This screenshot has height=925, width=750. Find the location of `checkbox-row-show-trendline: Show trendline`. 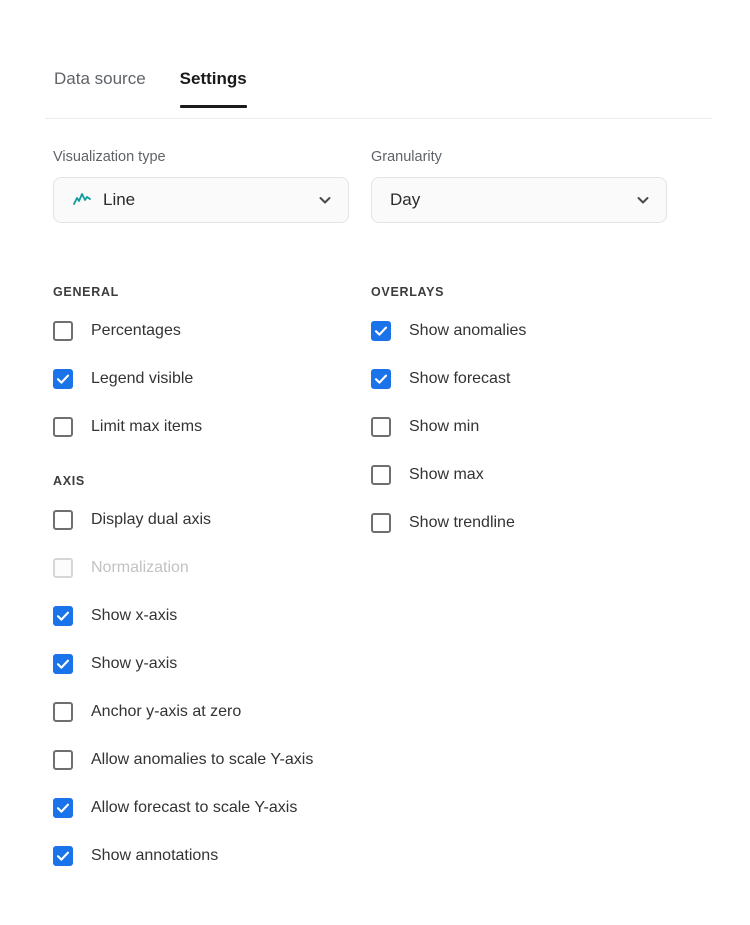

checkbox-row-show-trendline: Show trendline is located at coordinates (519, 523).